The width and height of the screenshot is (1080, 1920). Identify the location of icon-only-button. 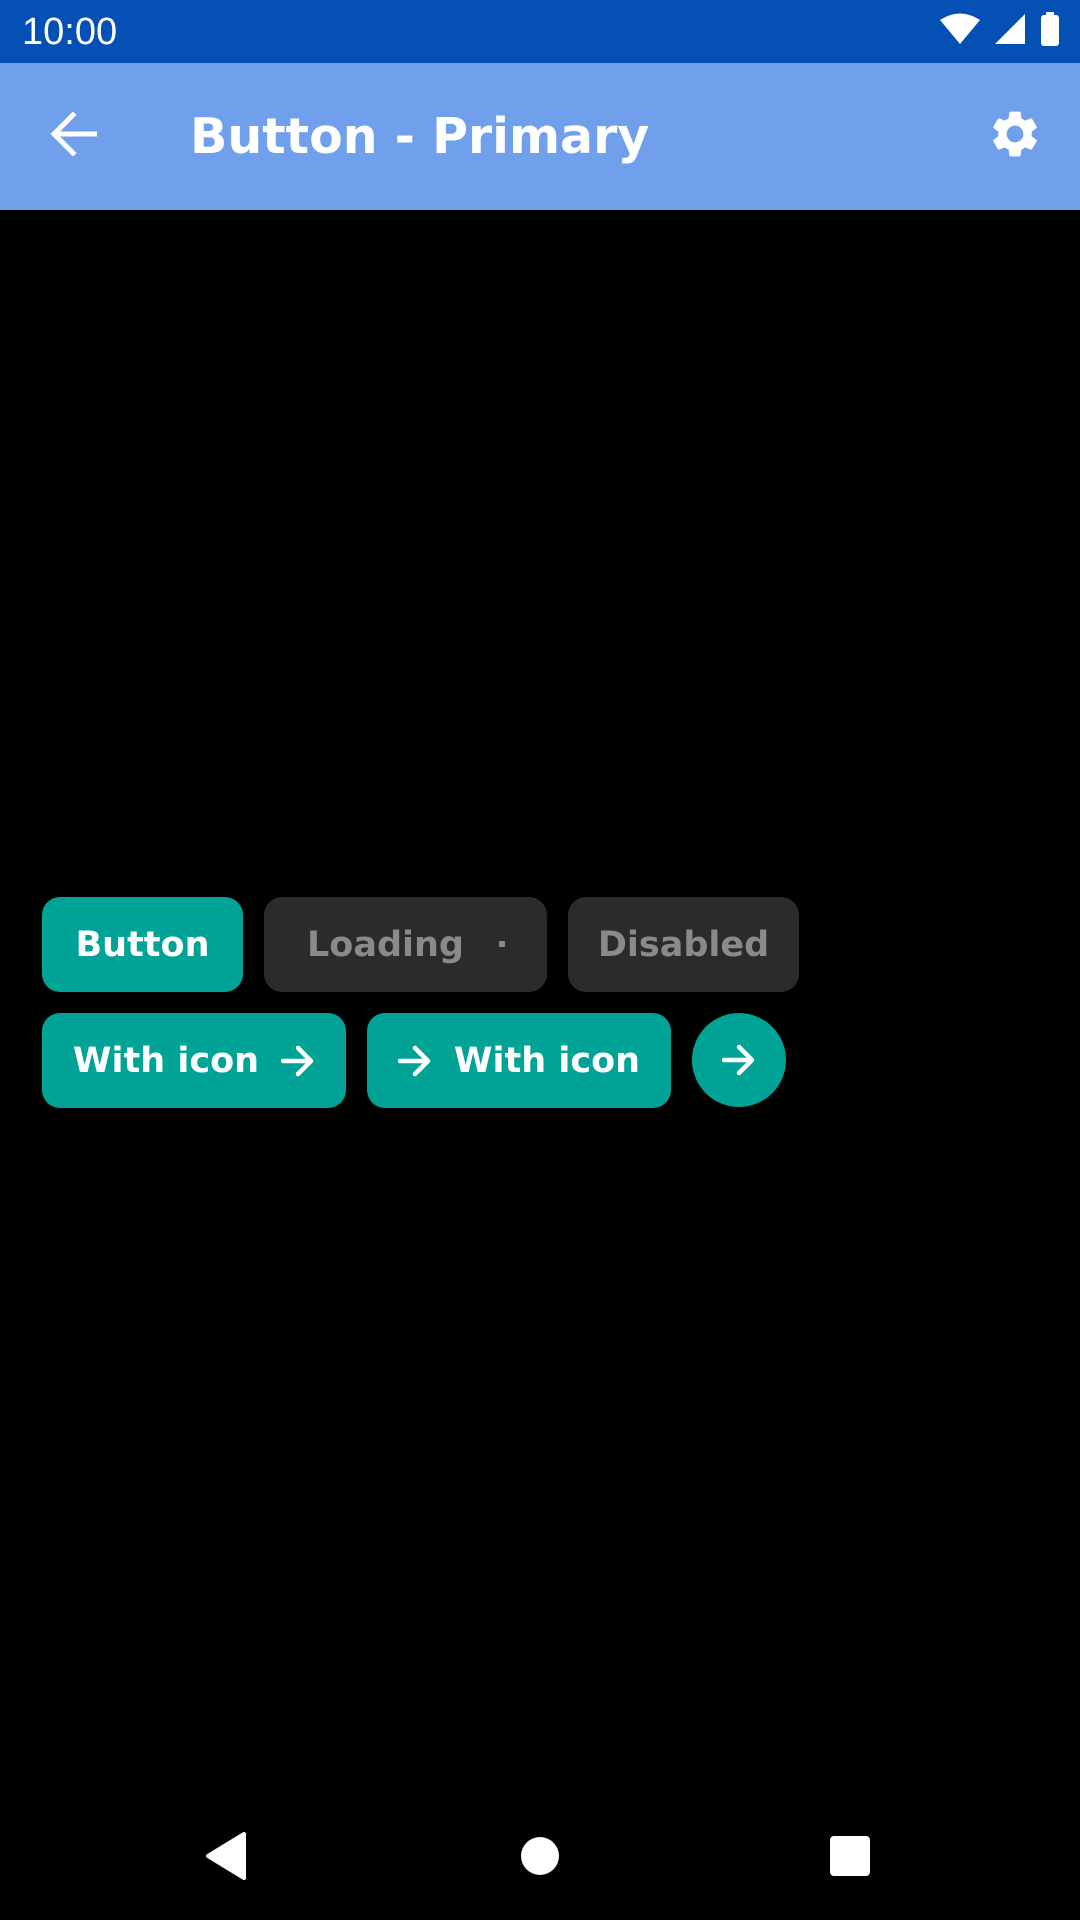
(739, 1060).